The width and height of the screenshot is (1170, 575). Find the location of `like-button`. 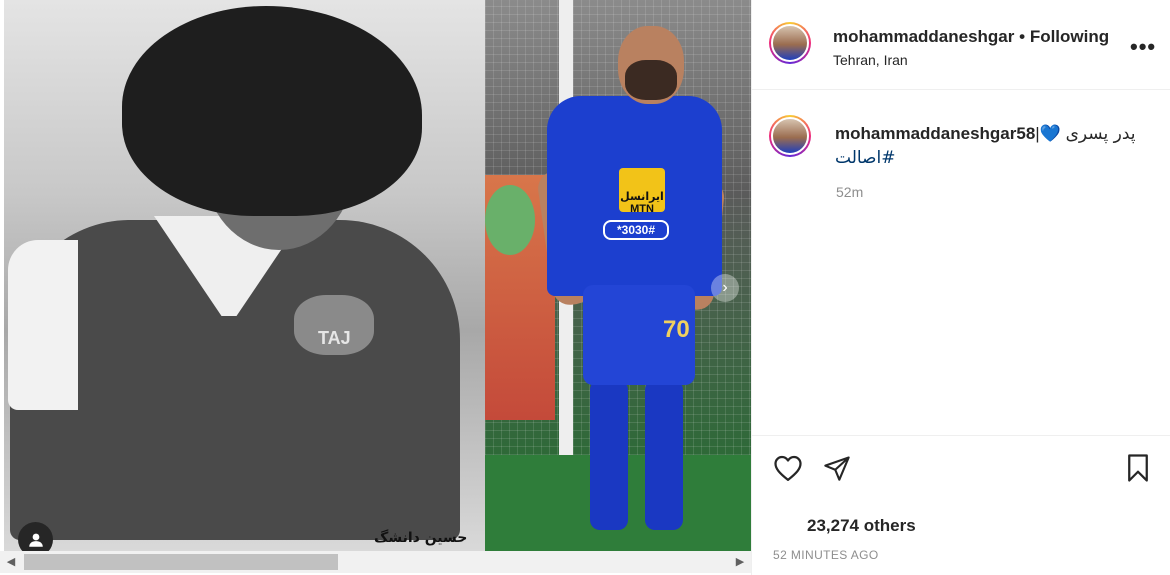

like-button is located at coordinates (788, 468).